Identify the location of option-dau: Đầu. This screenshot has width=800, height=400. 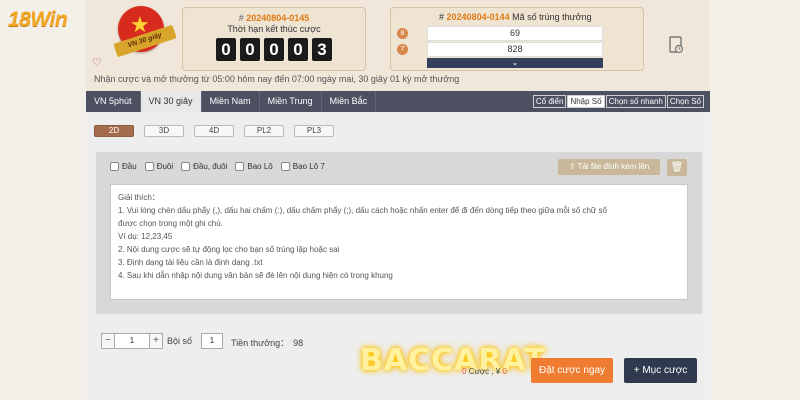
(123, 166).